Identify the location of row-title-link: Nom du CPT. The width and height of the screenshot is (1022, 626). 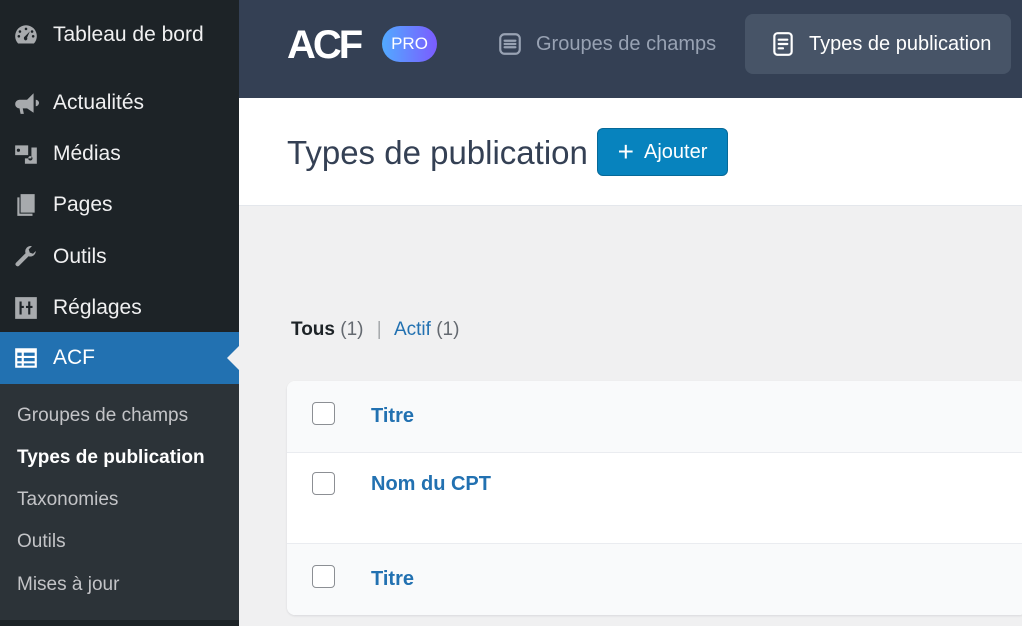
(431, 484).